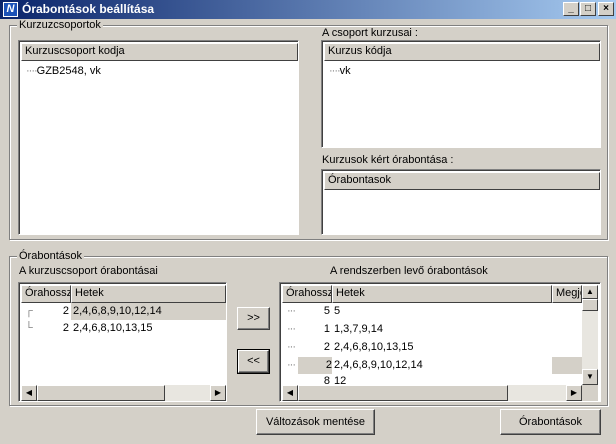 Image resolution: width=616 pixels, height=444 pixels. Describe the element at coordinates (606, 9) in the screenshot. I see `close-button: ×` at that location.